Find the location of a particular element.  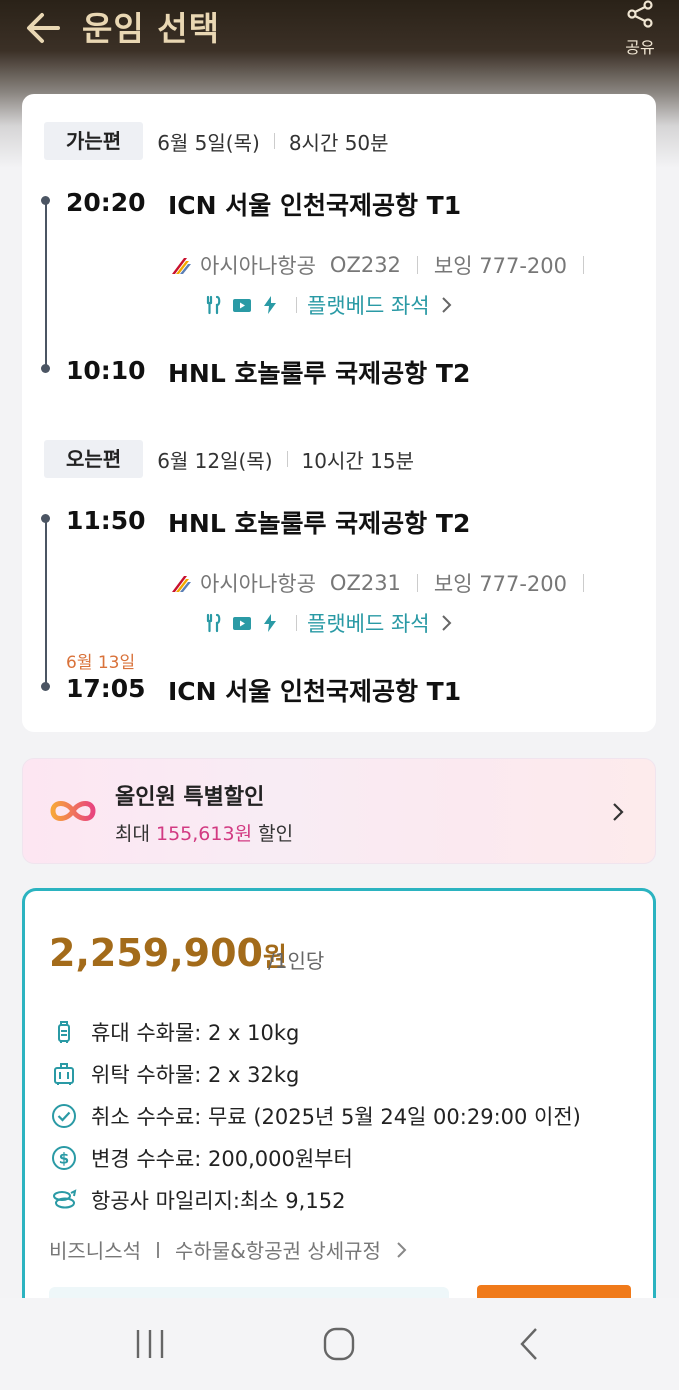

rule-checked-bag: 위탁 수하물: 2 x 32kg is located at coordinates (175, 1074).